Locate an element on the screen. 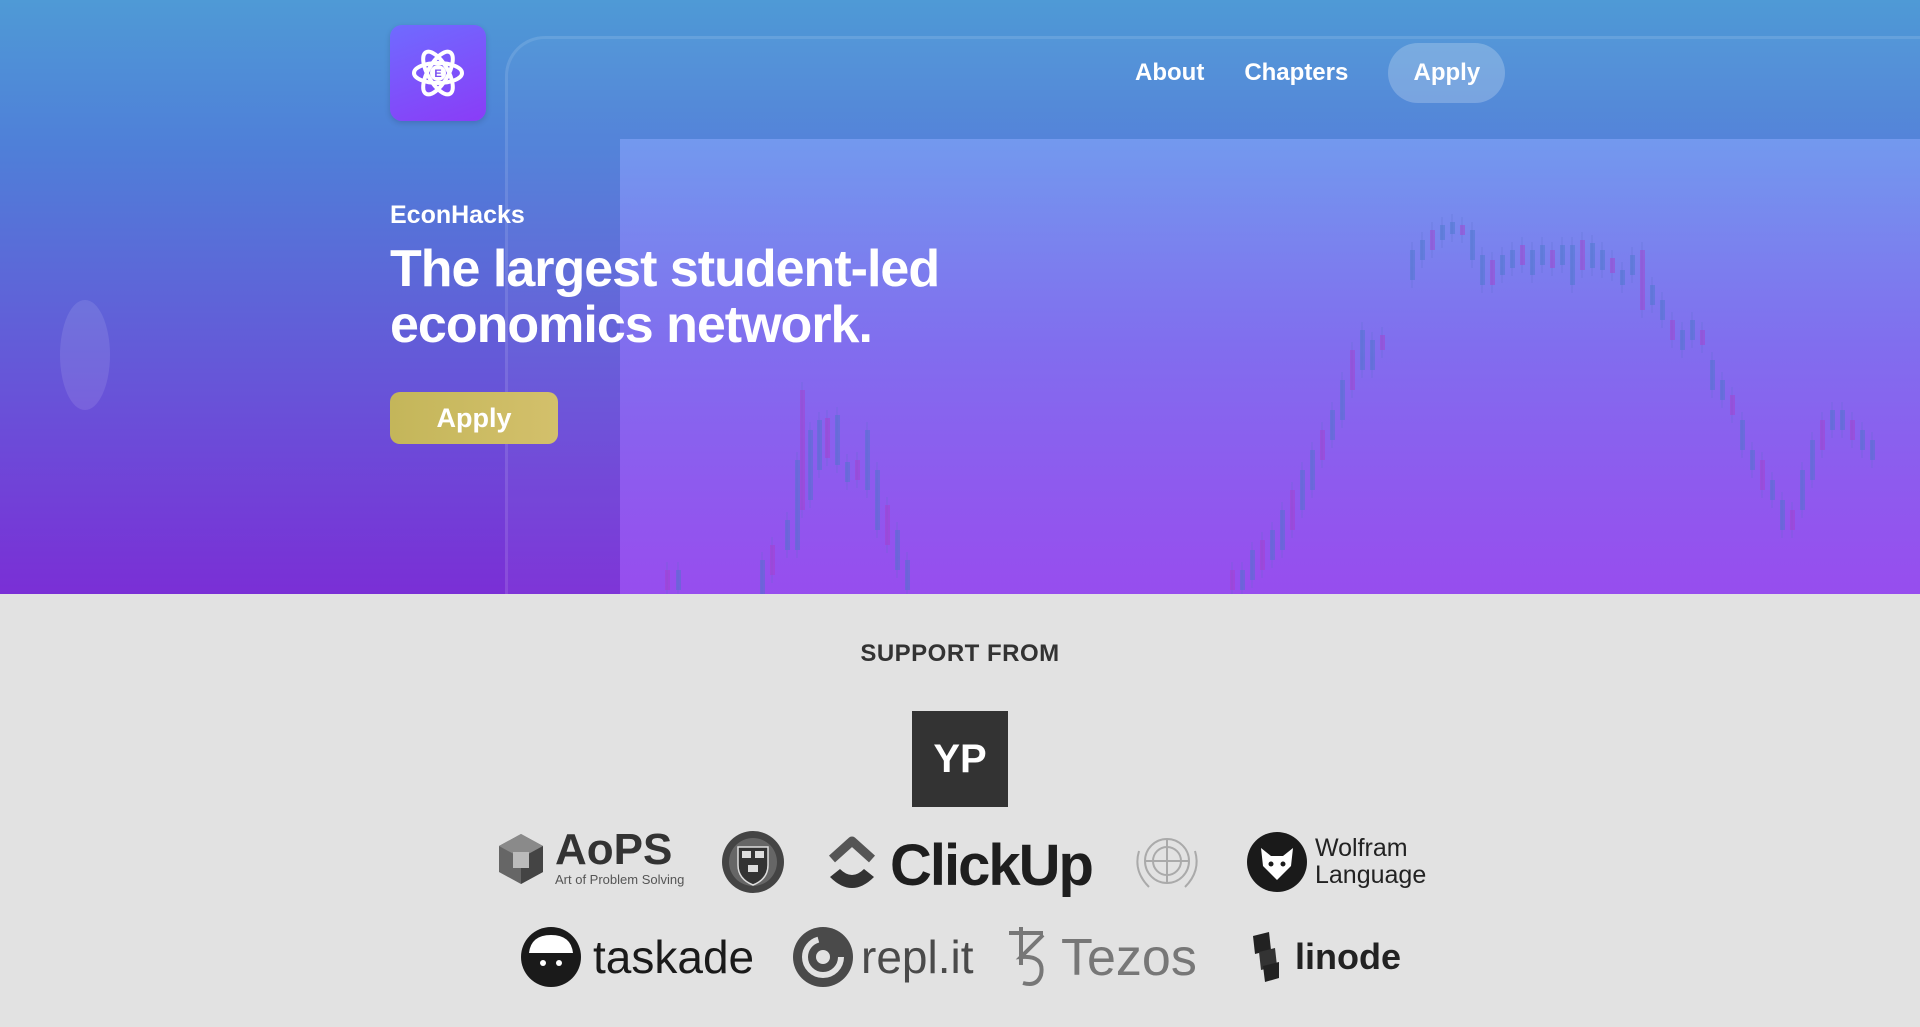  linode-wordmark: linode is located at coordinates (1348, 956).